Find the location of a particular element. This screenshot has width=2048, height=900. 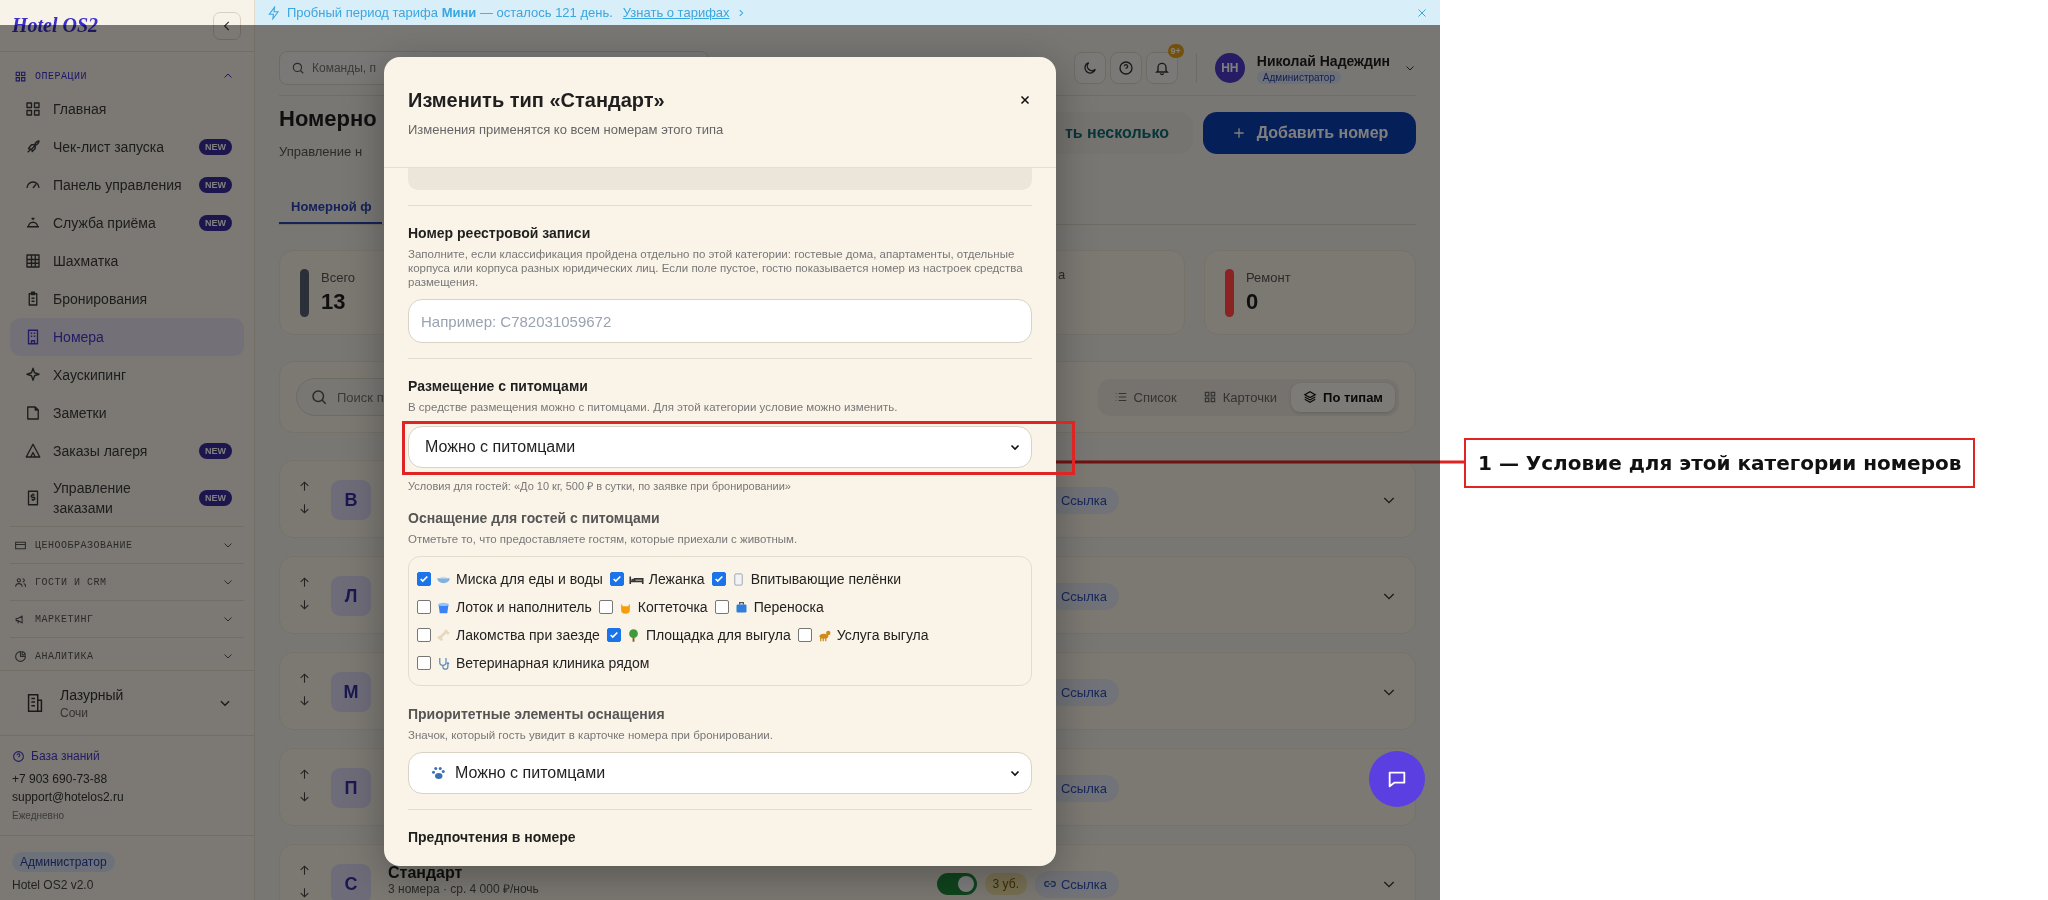

nav-item: Номера is located at coordinates (127, 337).